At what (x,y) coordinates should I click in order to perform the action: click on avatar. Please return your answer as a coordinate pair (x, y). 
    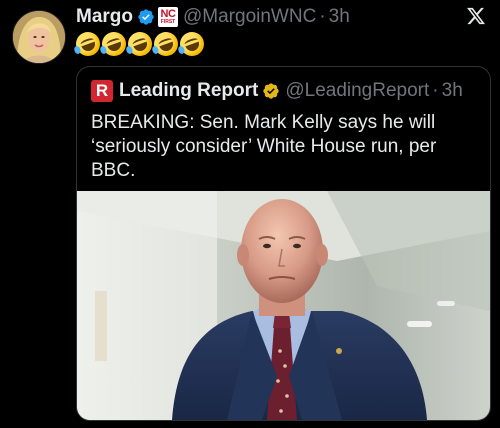
    Looking at the image, I should click on (39, 37).